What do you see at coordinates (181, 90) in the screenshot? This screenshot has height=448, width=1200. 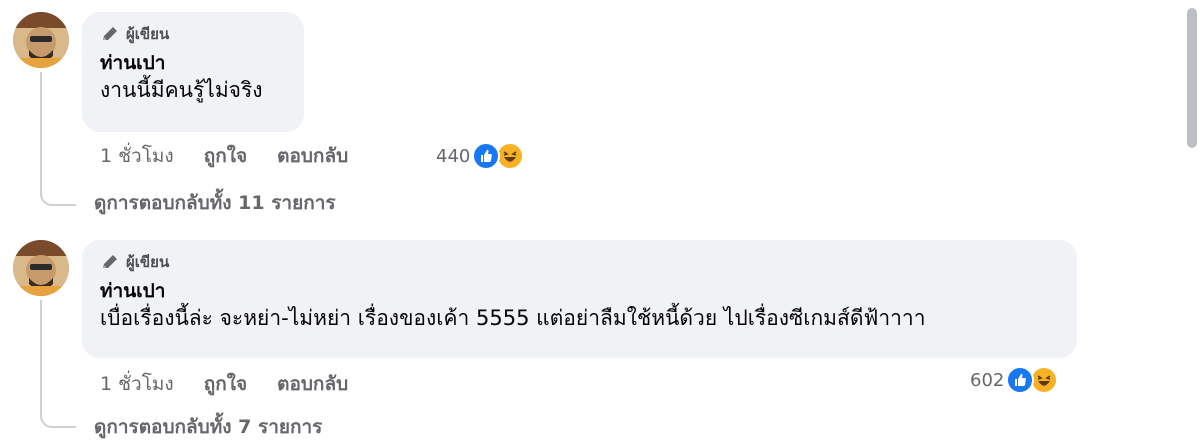 I see `comment-text: งานนี้มีคนรู้ไม่จริง` at bounding box center [181, 90].